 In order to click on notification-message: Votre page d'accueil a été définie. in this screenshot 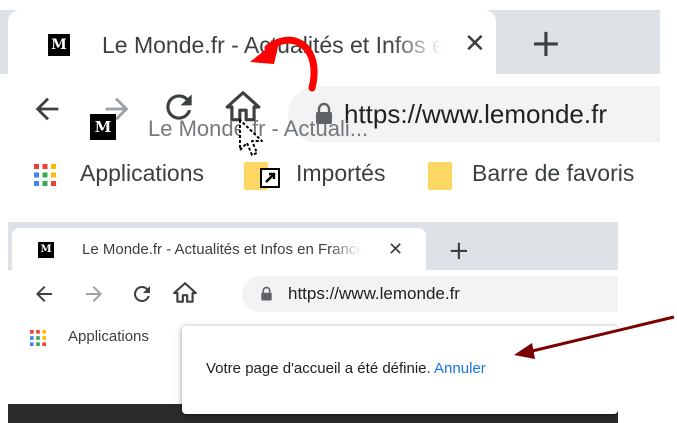, I will do `click(318, 368)`.